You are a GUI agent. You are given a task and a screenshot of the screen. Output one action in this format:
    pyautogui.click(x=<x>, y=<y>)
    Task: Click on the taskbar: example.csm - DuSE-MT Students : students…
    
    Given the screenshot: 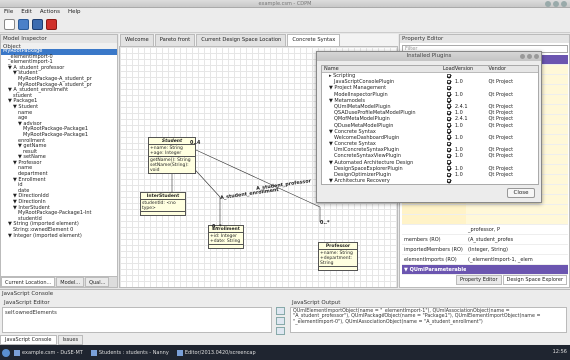 What is the action you would take?
    pyautogui.click(x=285, y=352)
    